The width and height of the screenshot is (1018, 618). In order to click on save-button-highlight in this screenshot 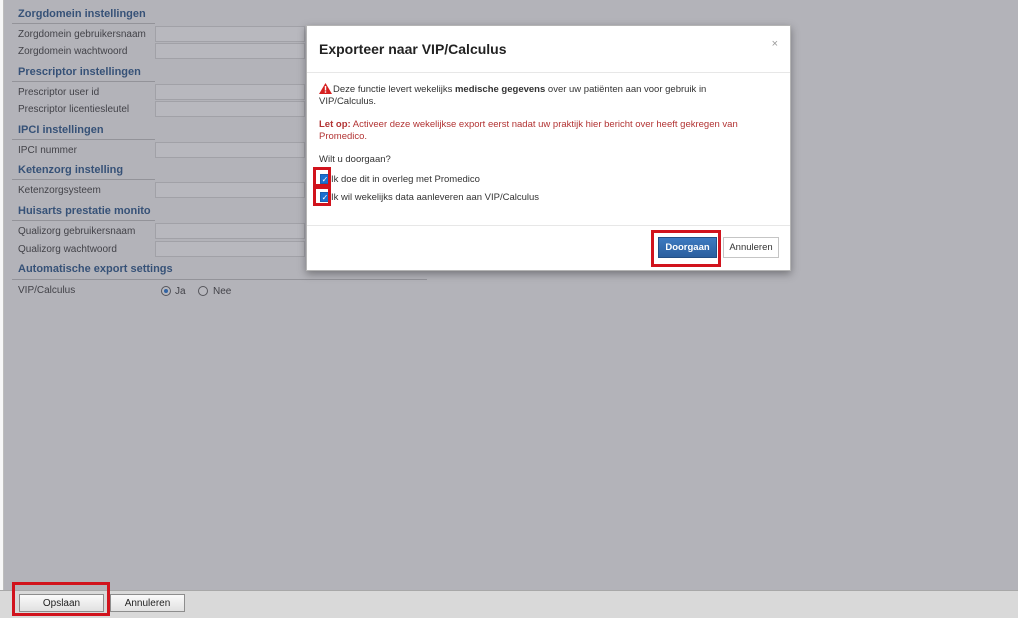, I will do `click(61, 599)`.